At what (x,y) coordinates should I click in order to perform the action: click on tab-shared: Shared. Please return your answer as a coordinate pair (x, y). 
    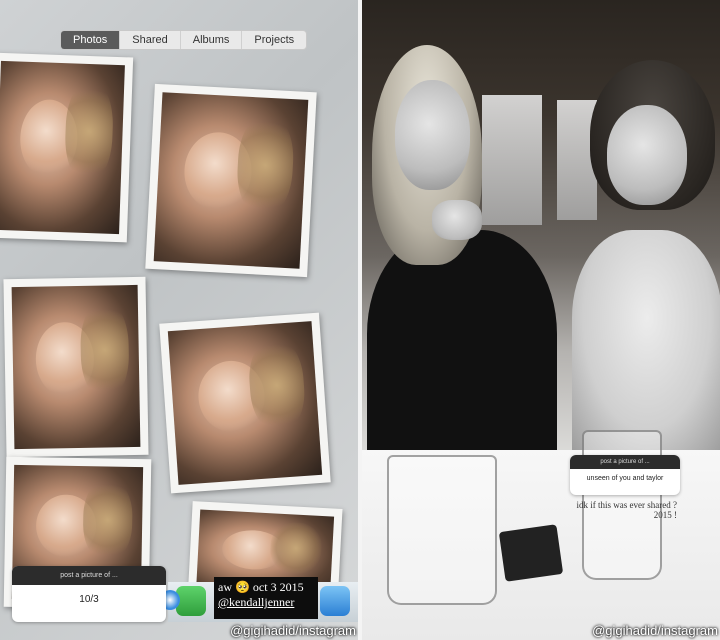
    Looking at the image, I should click on (150, 40).